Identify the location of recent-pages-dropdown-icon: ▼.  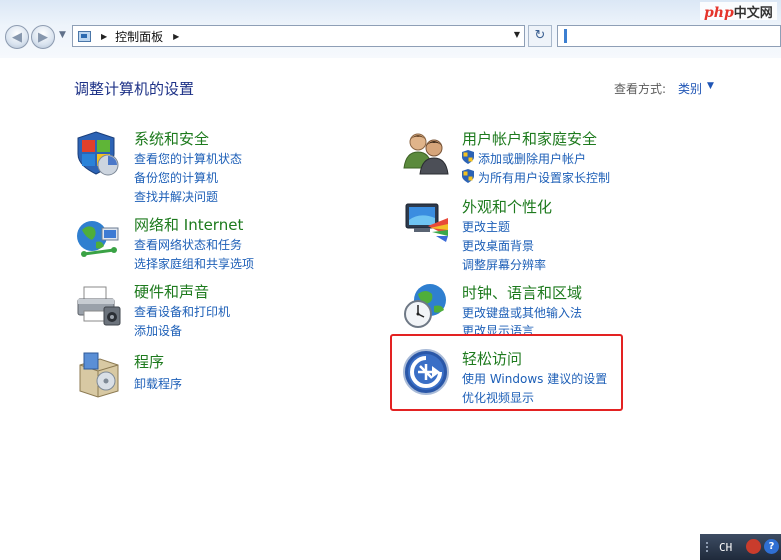
(62, 35).